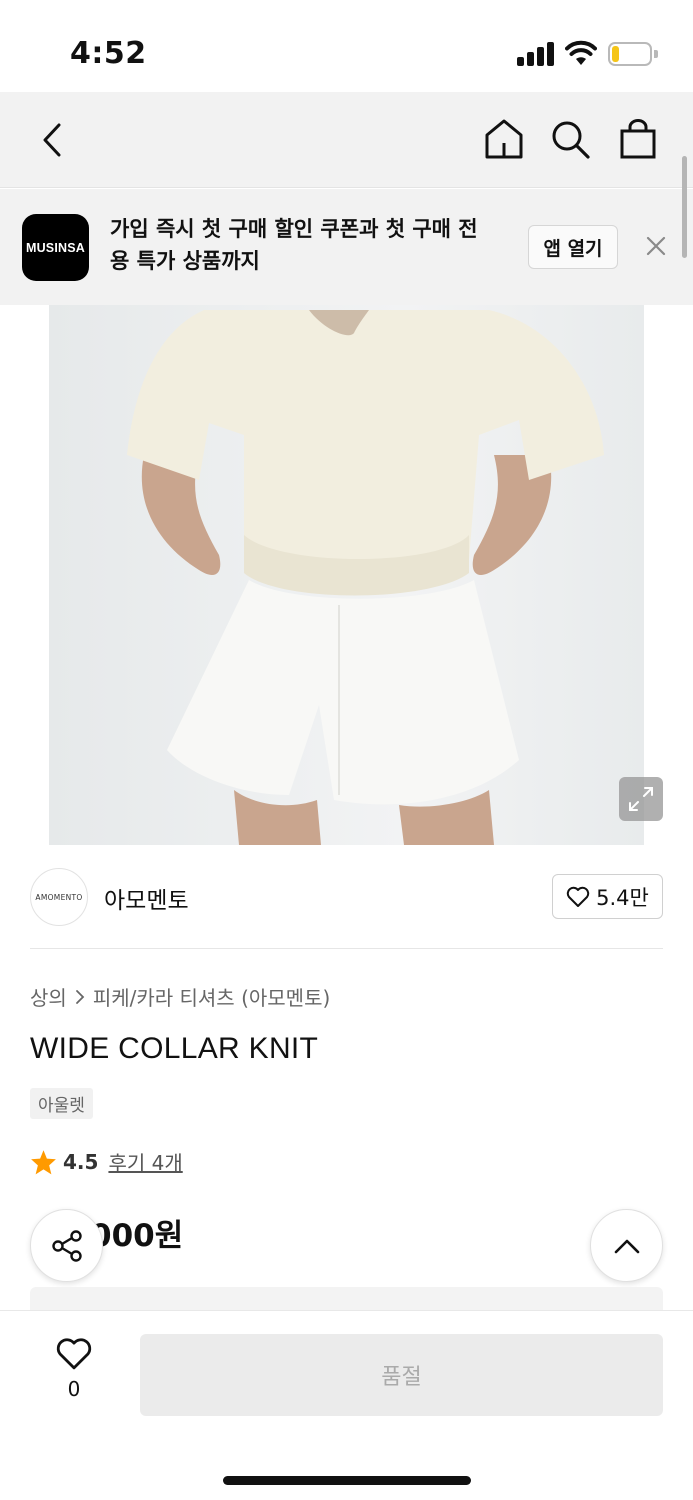  What do you see at coordinates (346, 140) in the screenshot?
I see `top-nav-bar` at bounding box center [346, 140].